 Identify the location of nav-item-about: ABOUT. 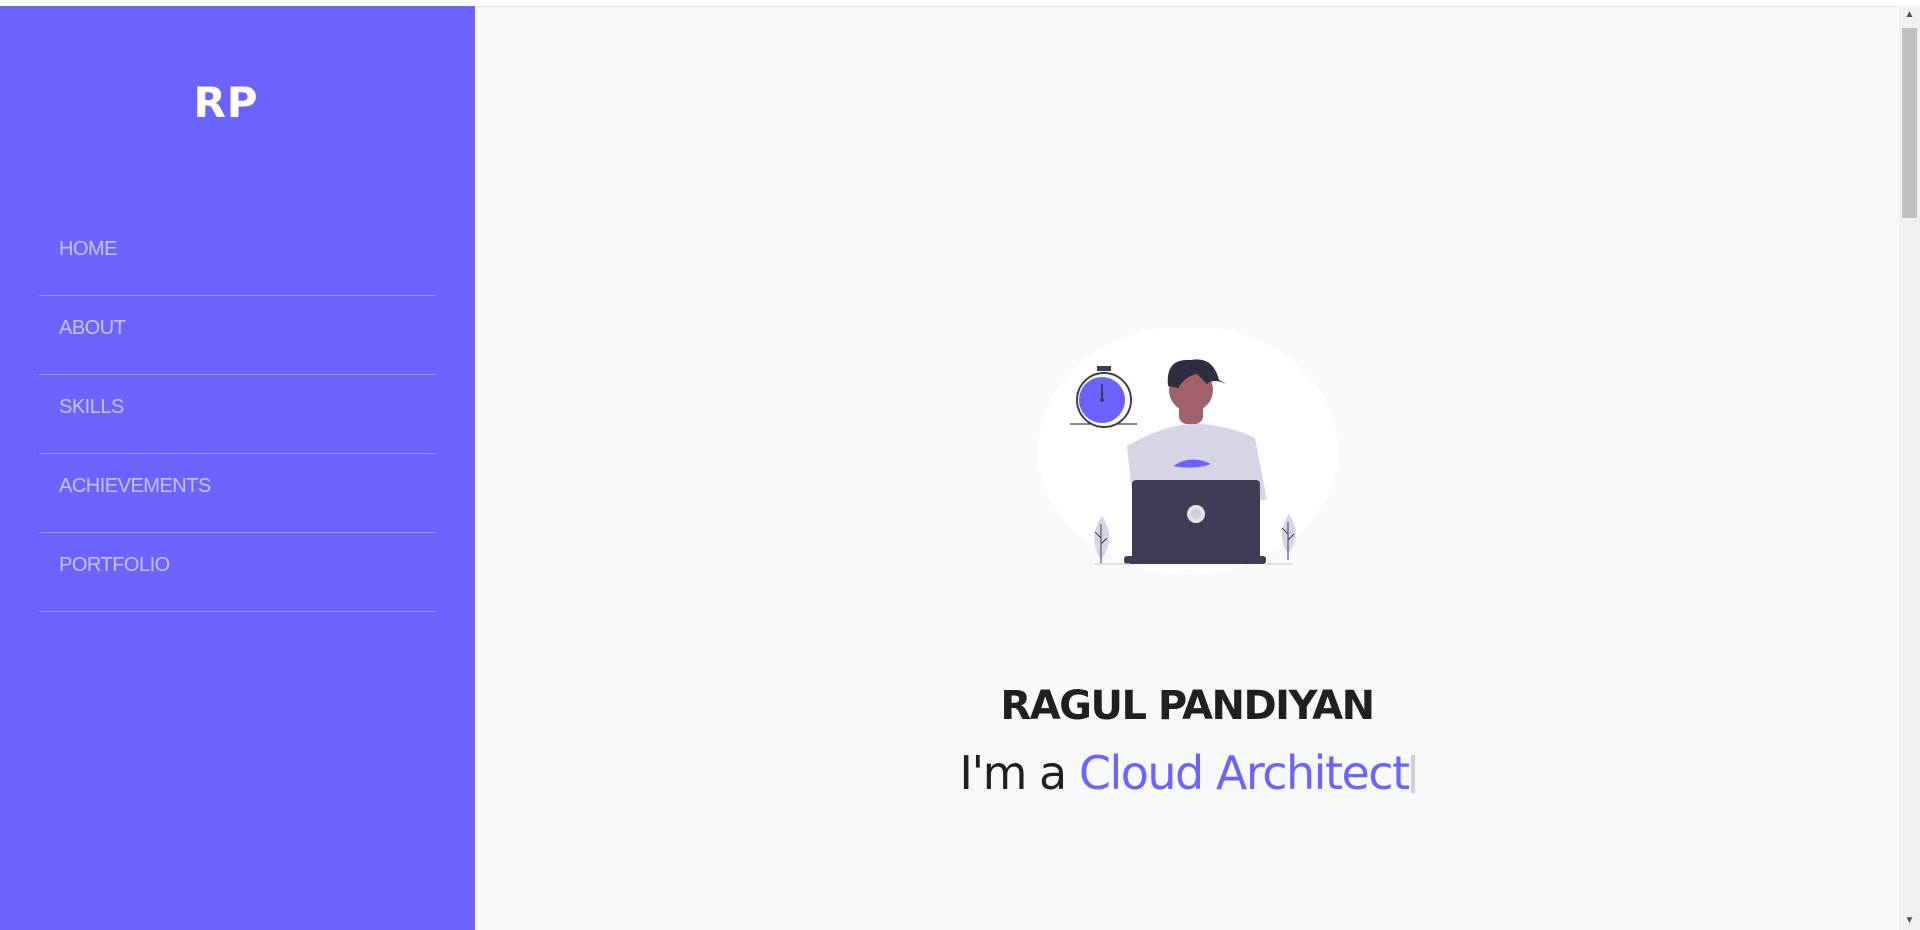
(237, 336).